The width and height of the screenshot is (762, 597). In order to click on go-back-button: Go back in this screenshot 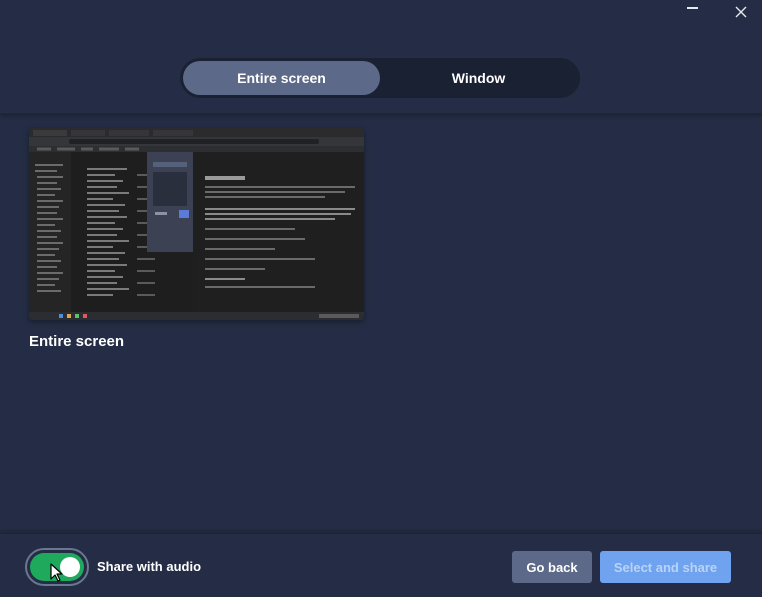, I will do `click(552, 567)`.